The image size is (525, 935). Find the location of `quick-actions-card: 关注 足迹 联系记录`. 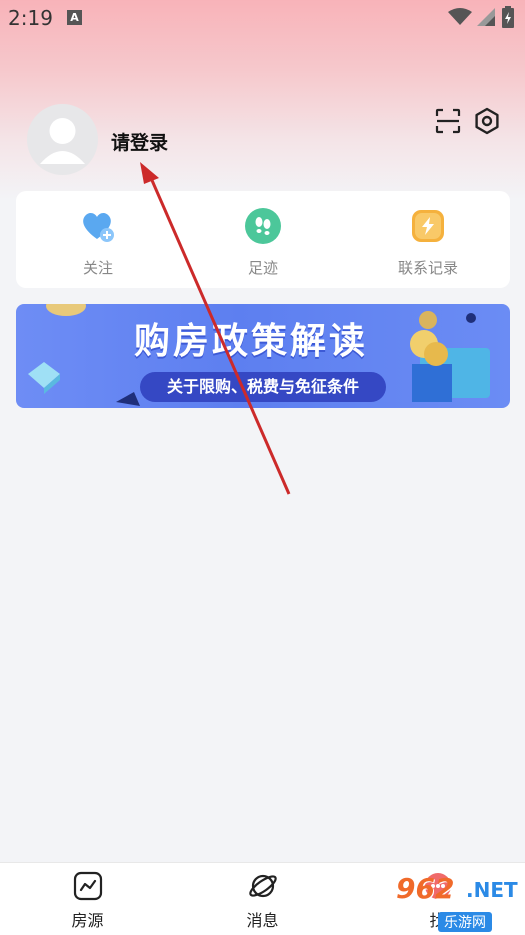

quick-actions-card: 关注 足迹 联系记录 is located at coordinates (263, 239).